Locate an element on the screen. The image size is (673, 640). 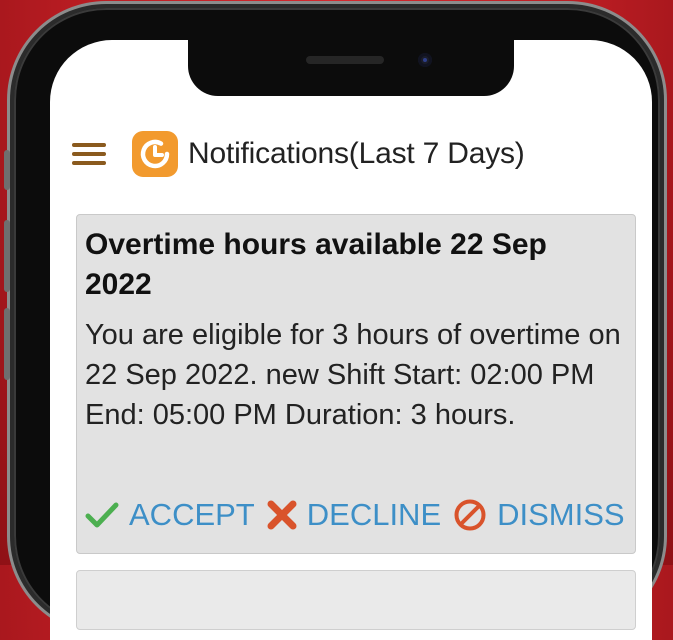
notification-title: Overtime hours available 22 Sep 2022 is located at coordinates (316, 264).